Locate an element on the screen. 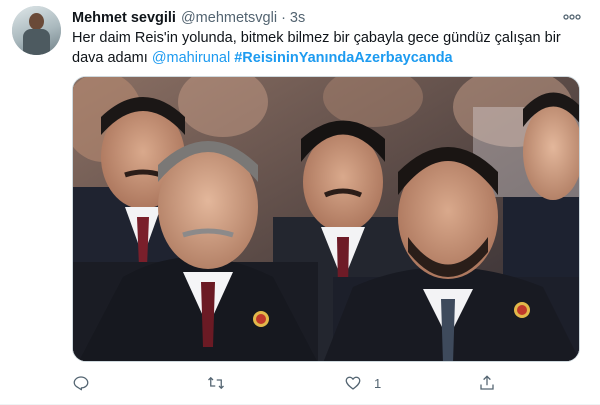  tweet-timestamp: 3s is located at coordinates (297, 18).